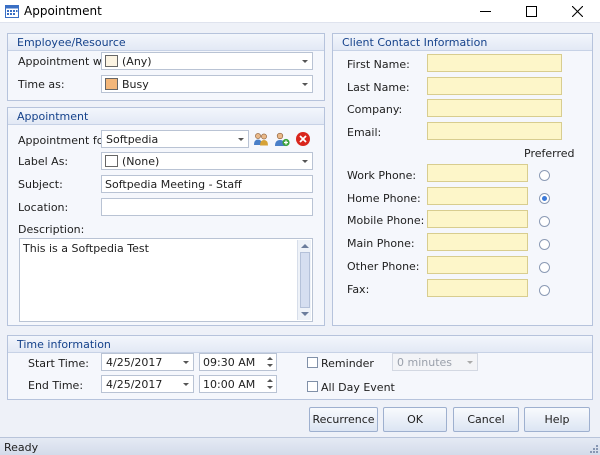  Describe the element at coordinates (166, 116) in the screenshot. I see `appointment-header: Appointment` at that location.